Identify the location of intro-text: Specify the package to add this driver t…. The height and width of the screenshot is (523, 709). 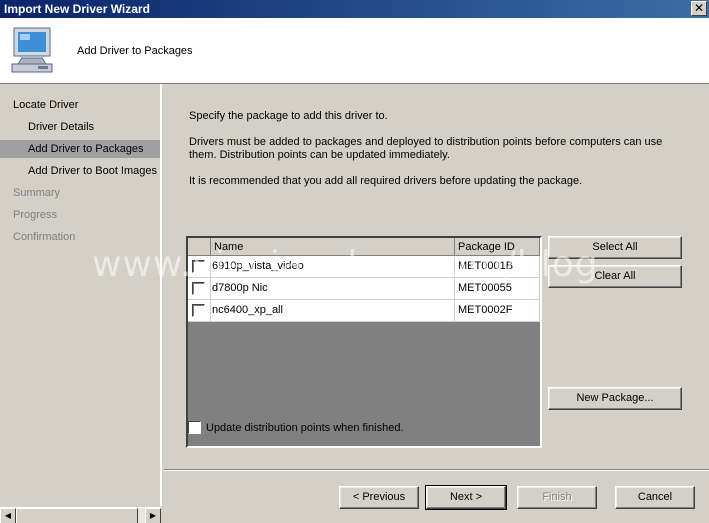
(288, 116).